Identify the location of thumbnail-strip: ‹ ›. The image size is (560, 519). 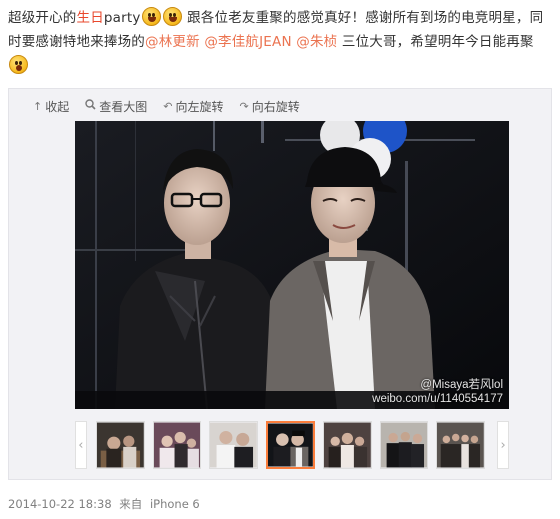
(292, 445).